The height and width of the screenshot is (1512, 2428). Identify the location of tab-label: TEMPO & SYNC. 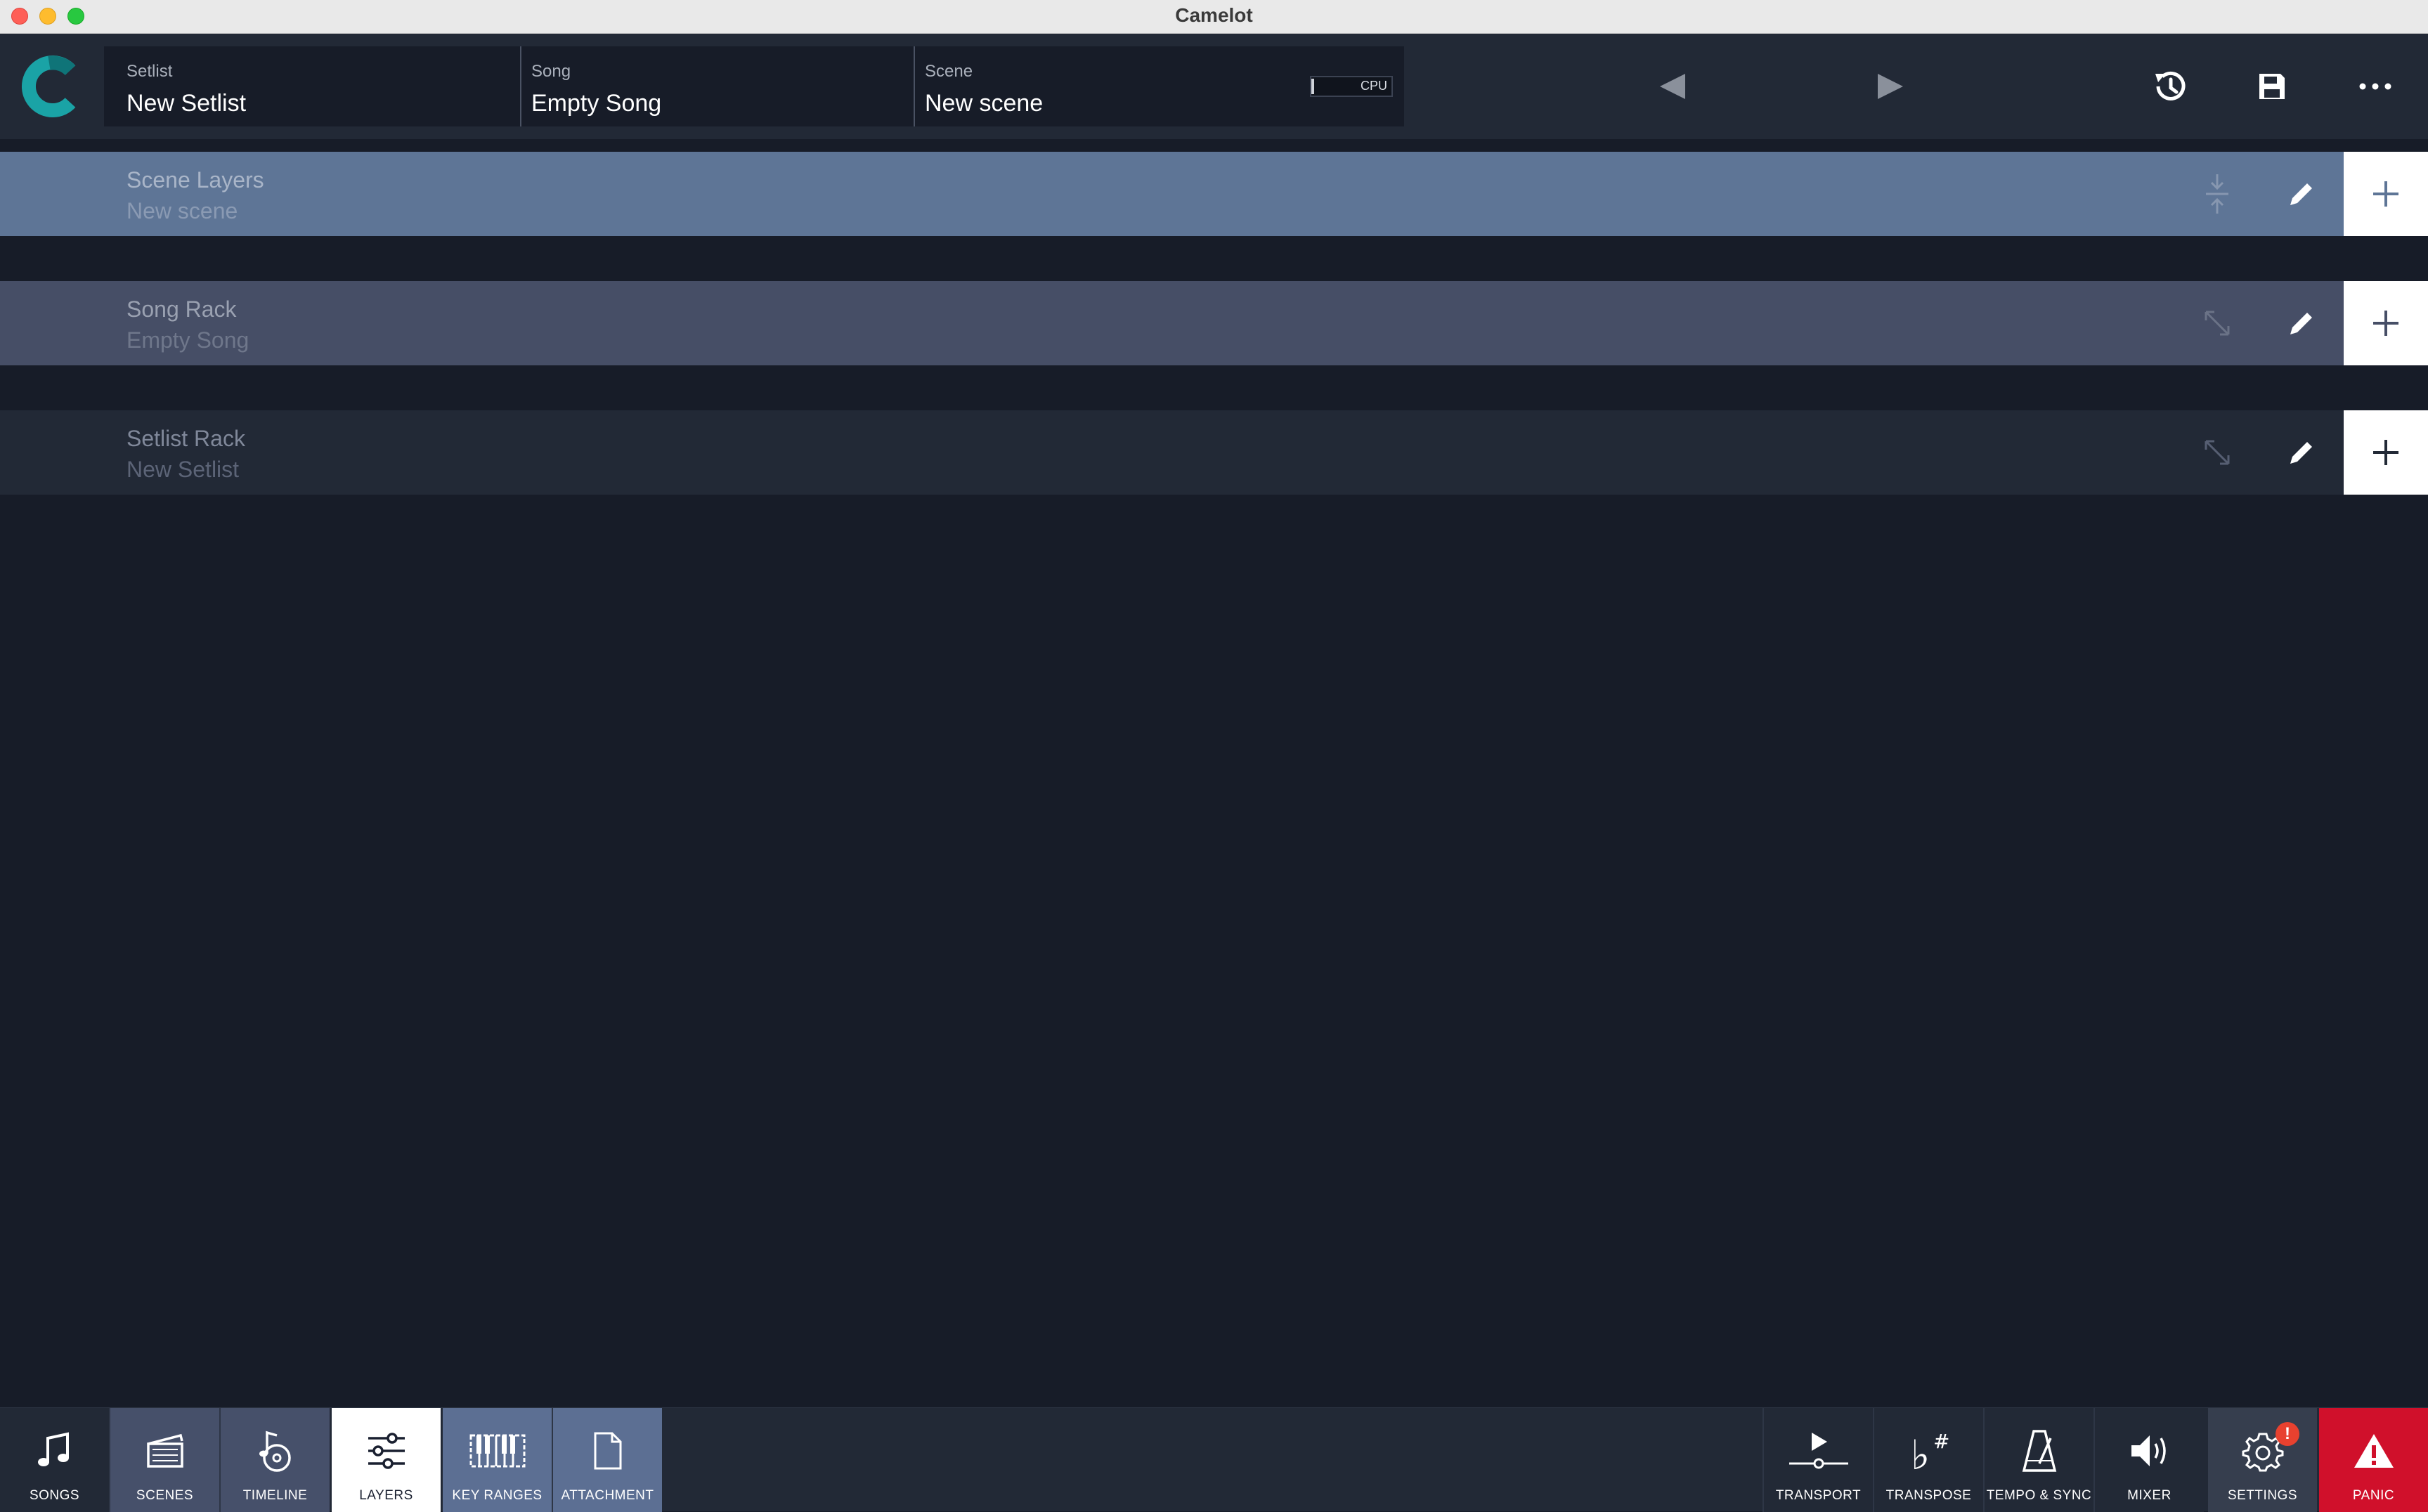
(2039, 1495).